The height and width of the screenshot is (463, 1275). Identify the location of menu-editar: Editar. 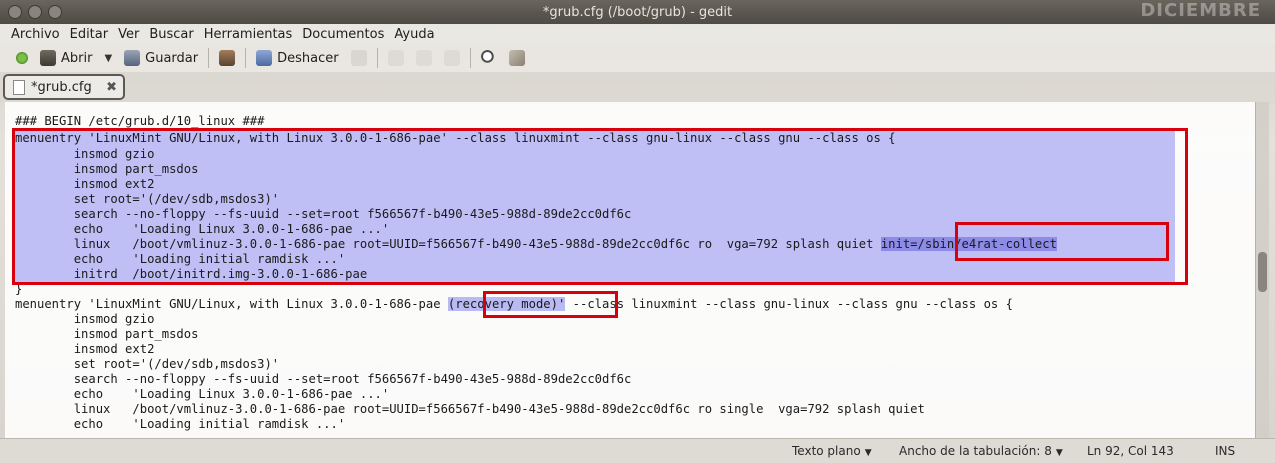
(89, 34).